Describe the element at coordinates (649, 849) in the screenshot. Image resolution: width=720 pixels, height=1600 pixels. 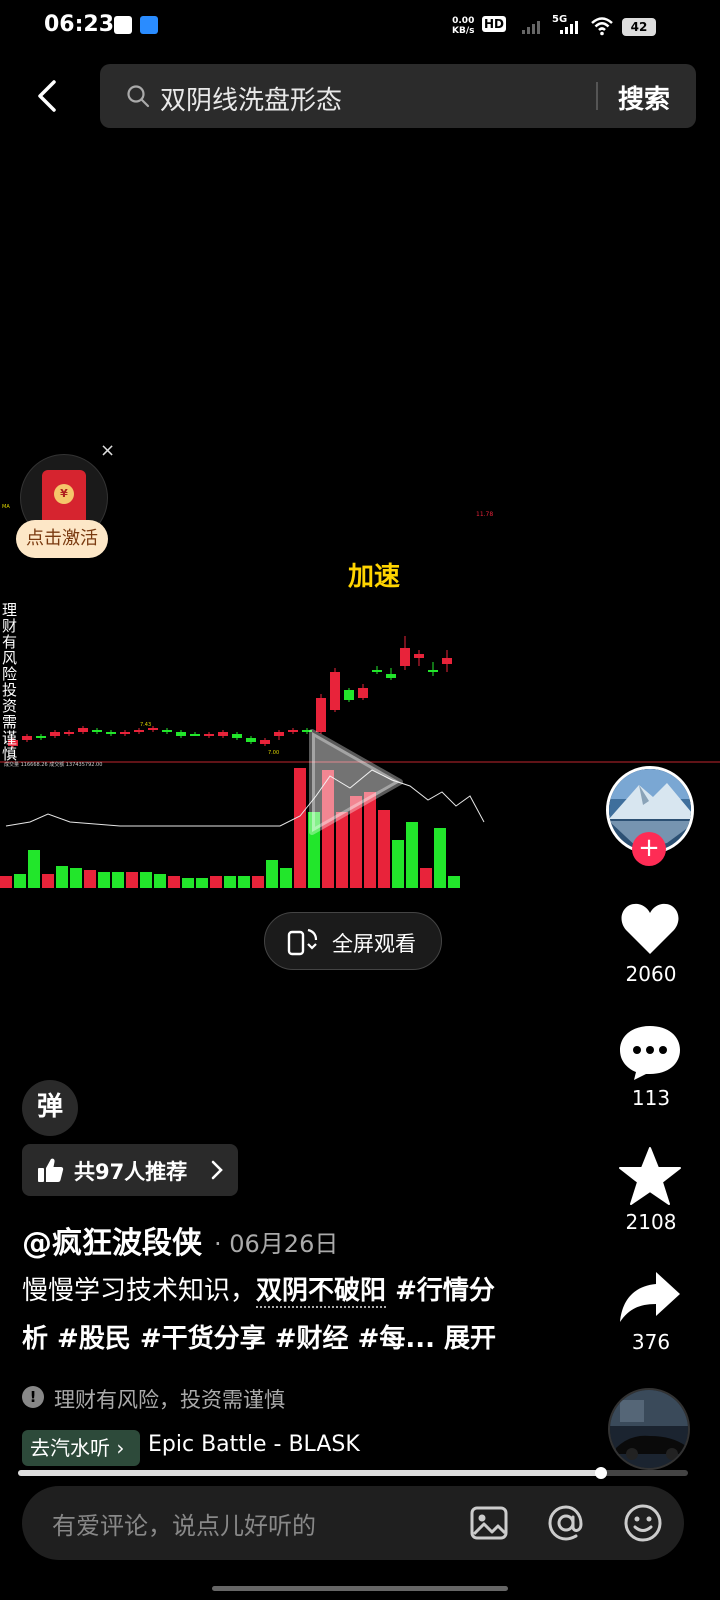
I see `follow-button: +` at that location.